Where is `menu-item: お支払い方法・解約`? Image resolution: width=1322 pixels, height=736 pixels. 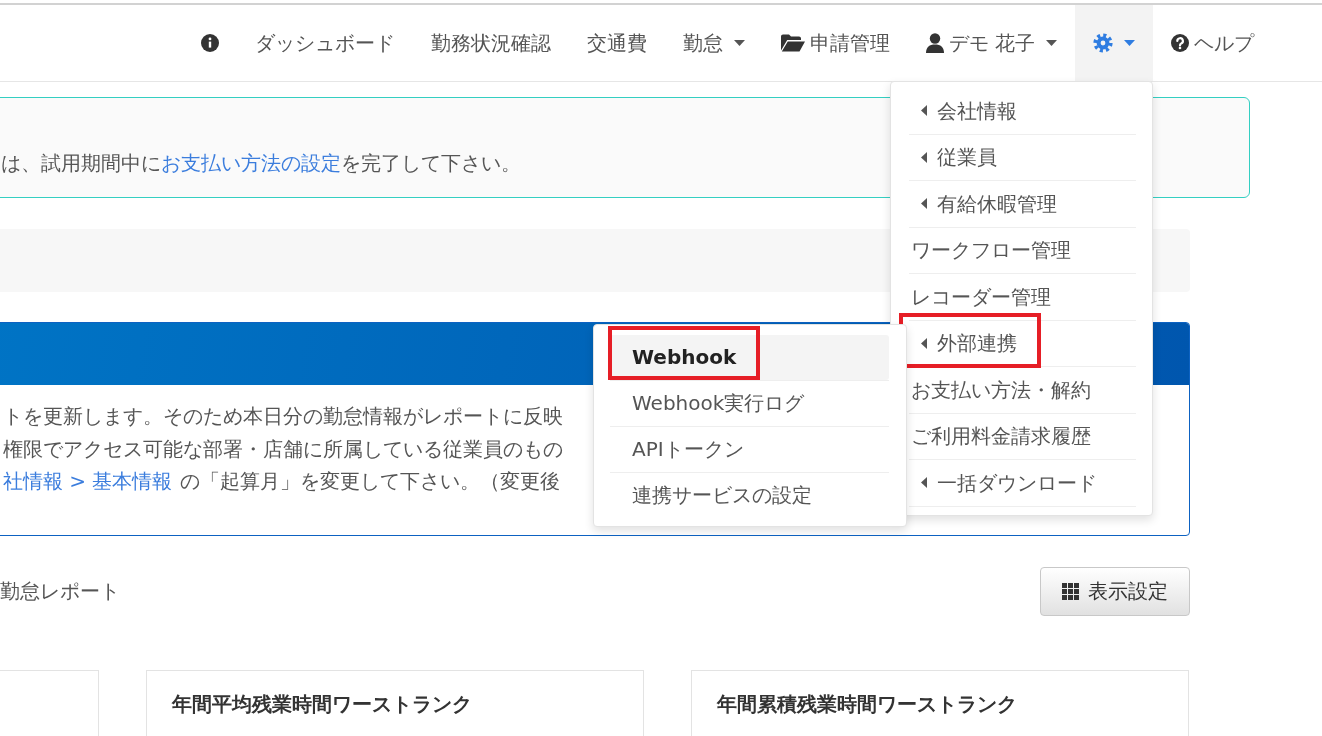 menu-item: お支払い方法・解約 is located at coordinates (1001, 389).